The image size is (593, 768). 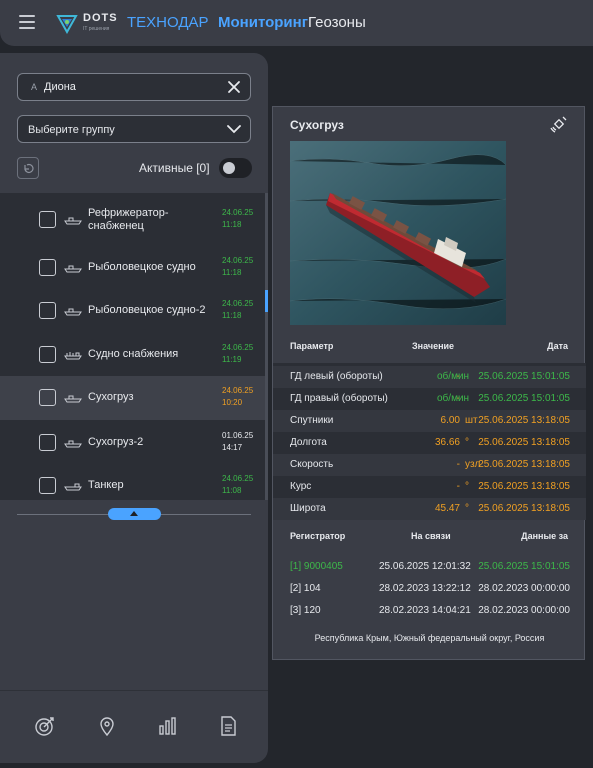 I want to click on registrator-online: 25.06.2025 12:01:32, so click(x=425, y=566).